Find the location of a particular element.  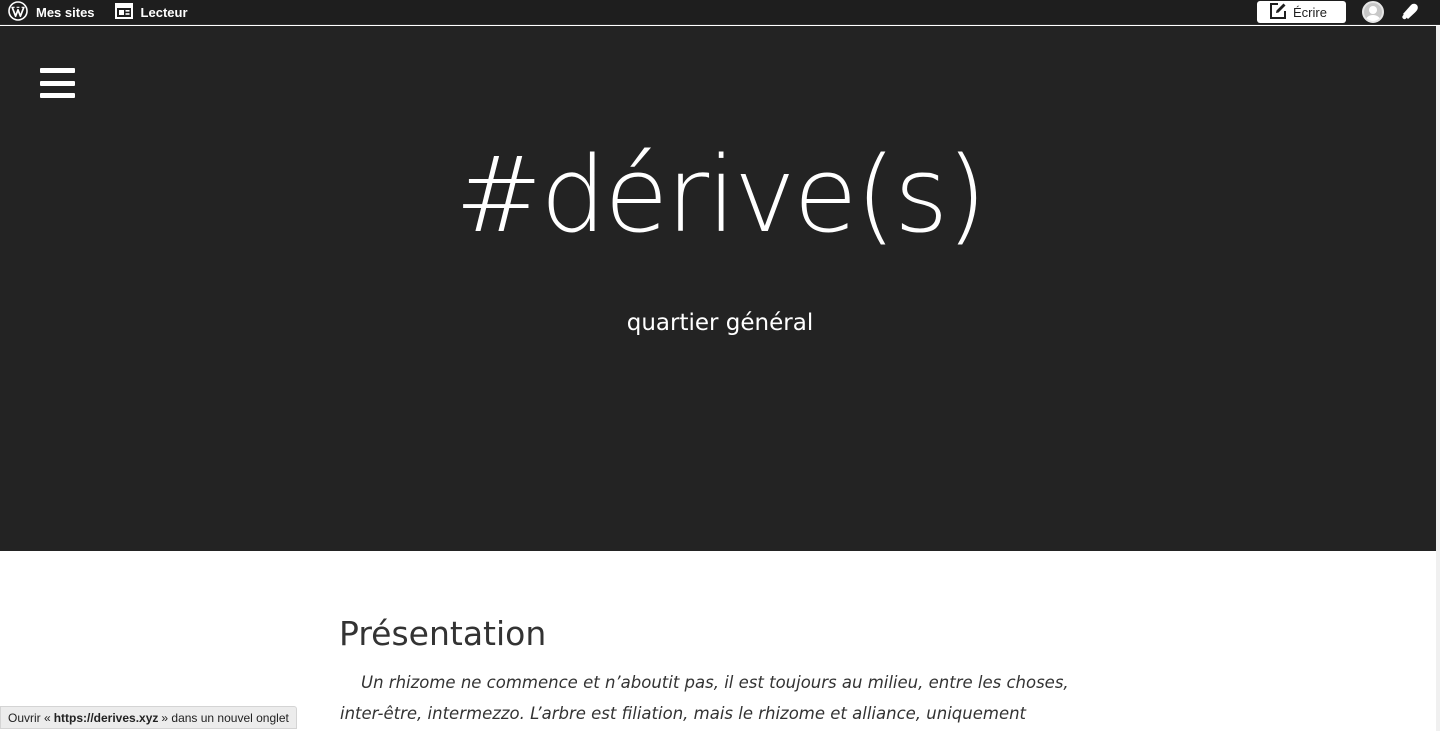

compose-icon is located at coordinates (1278, 12).